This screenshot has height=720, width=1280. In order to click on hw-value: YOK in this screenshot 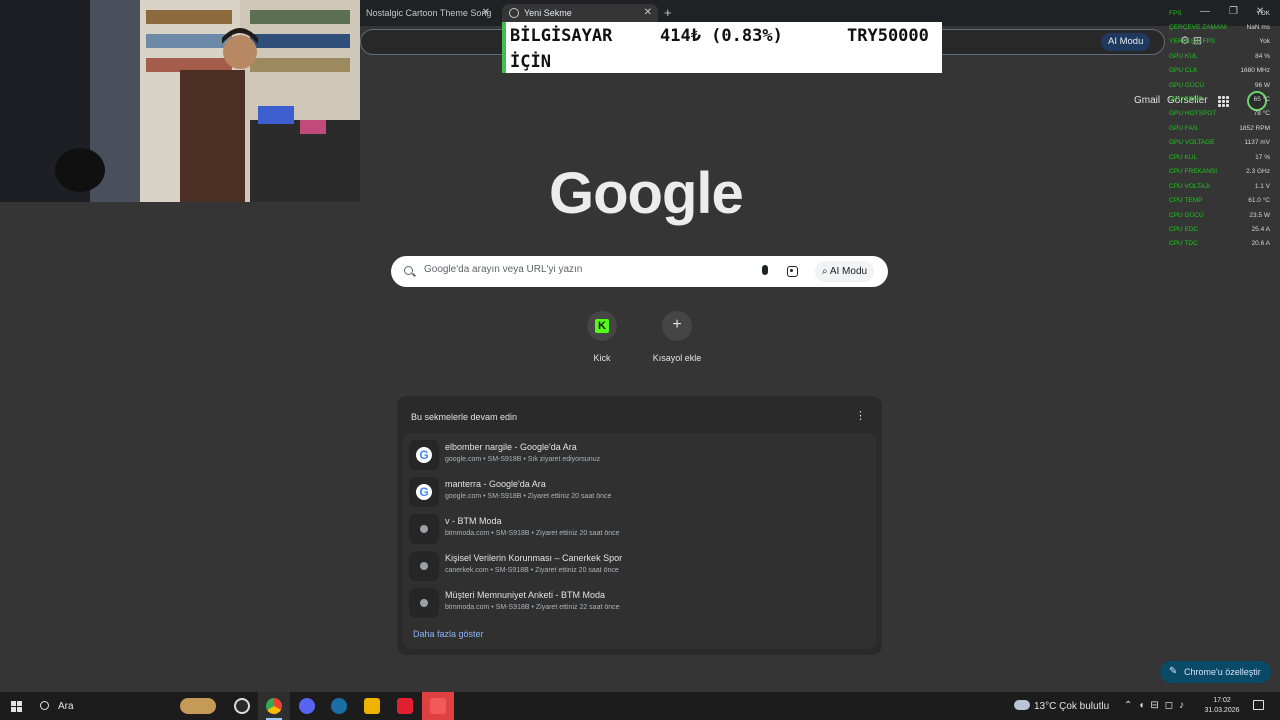, I will do `click(1263, 13)`.